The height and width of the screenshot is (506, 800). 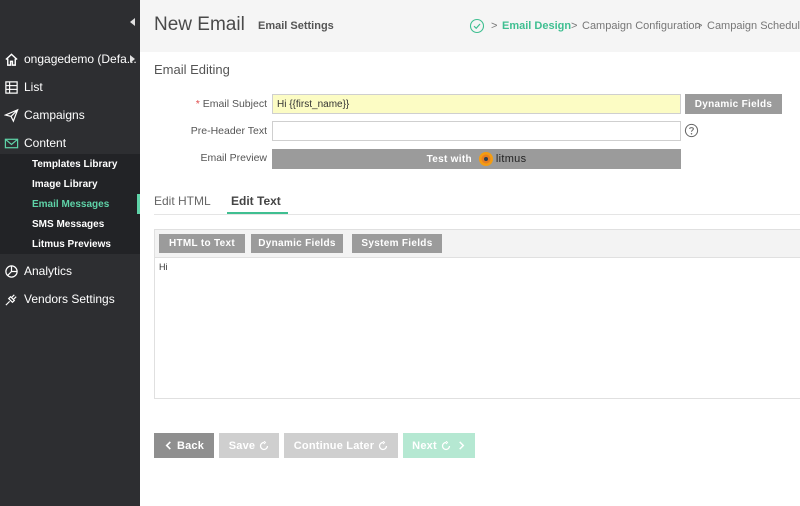 What do you see at coordinates (54, 115) in the screenshot?
I see `sidebar-item-label: Campaigns` at bounding box center [54, 115].